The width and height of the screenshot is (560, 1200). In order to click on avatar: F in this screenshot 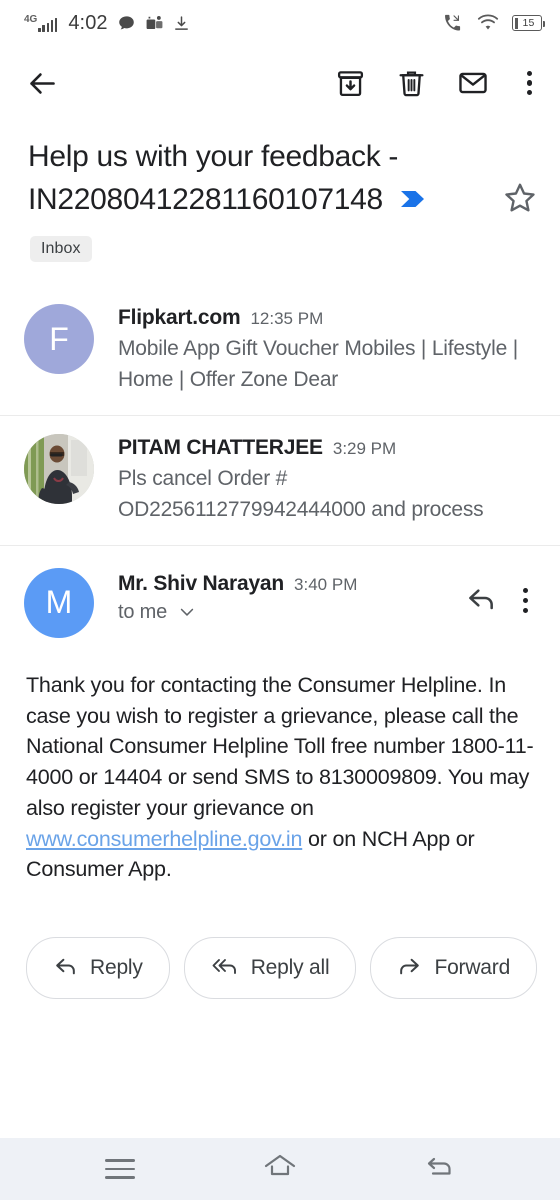, I will do `click(59, 339)`.